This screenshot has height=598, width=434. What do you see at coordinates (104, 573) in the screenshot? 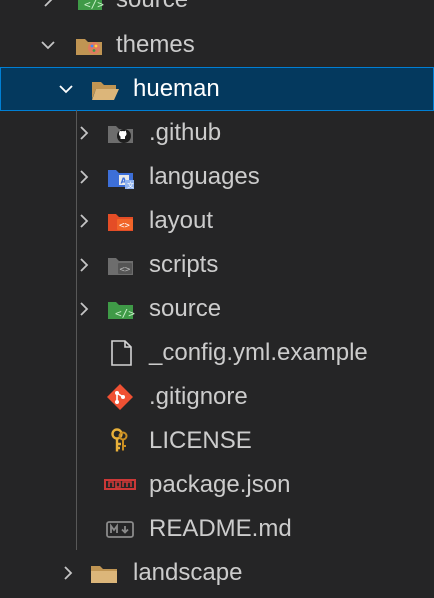
I see `folder-icon` at bounding box center [104, 573].